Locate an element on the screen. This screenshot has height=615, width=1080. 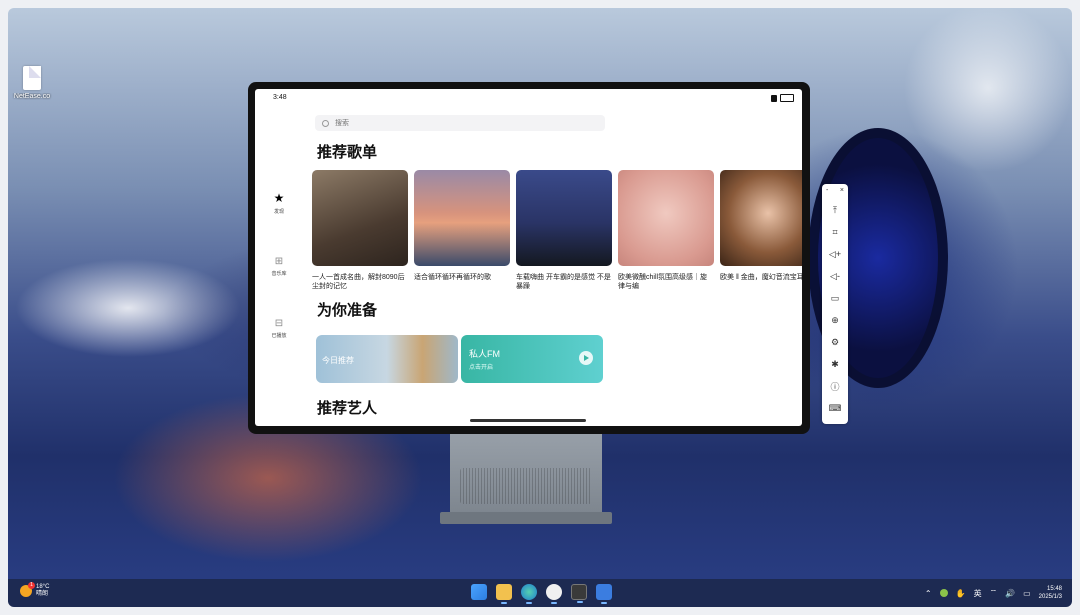
private-fm-subtitle: 点击开启 is located at coordinates (481, 368).